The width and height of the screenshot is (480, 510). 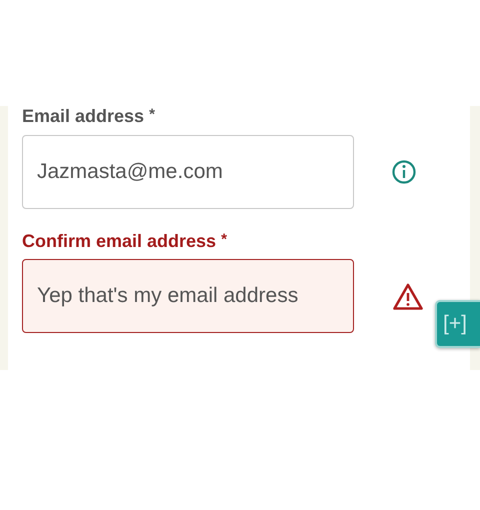 What do you see at coordinates (83, 116) in the screenshot?
I see `field-label: Email address` at bounding box center [83, 116].